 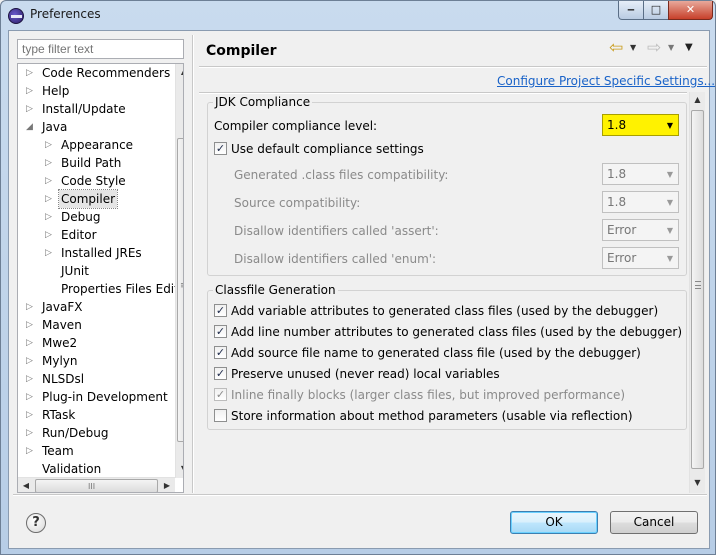 What do you see at coordinates (26, 485) in the screenshot?
I see `scroll-left-arrow-icon: ◀` at bounding box center [26, 485].